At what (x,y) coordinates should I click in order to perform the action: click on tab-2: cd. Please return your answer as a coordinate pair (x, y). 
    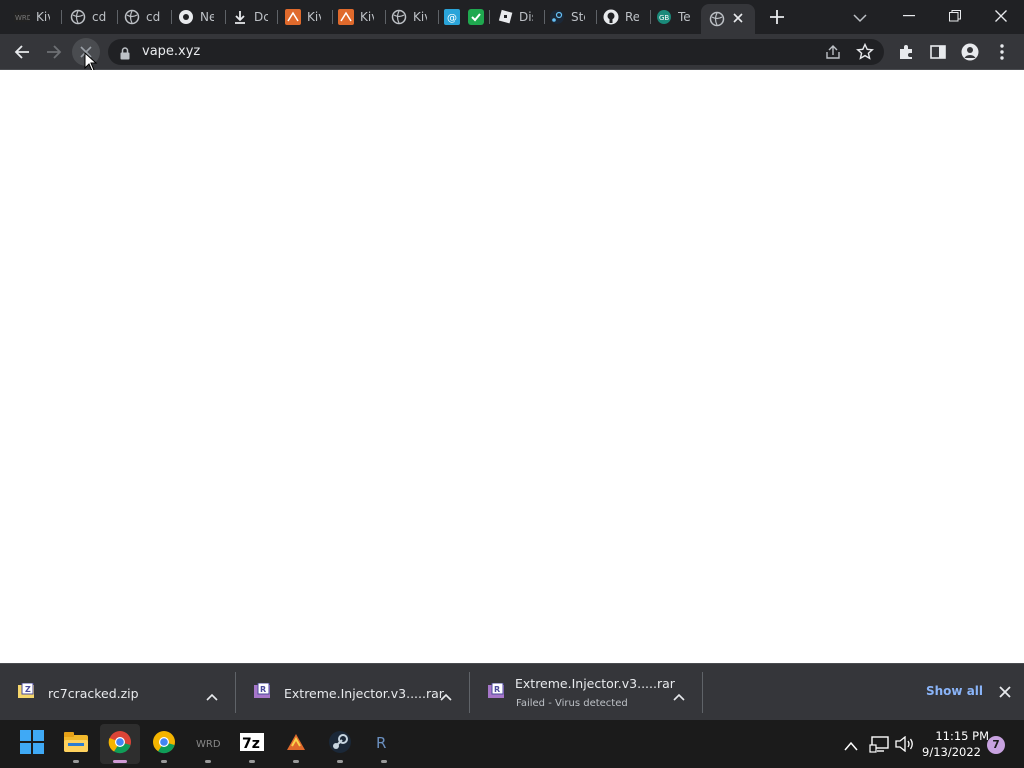
    Looking at the image, I should click on (94, 17).